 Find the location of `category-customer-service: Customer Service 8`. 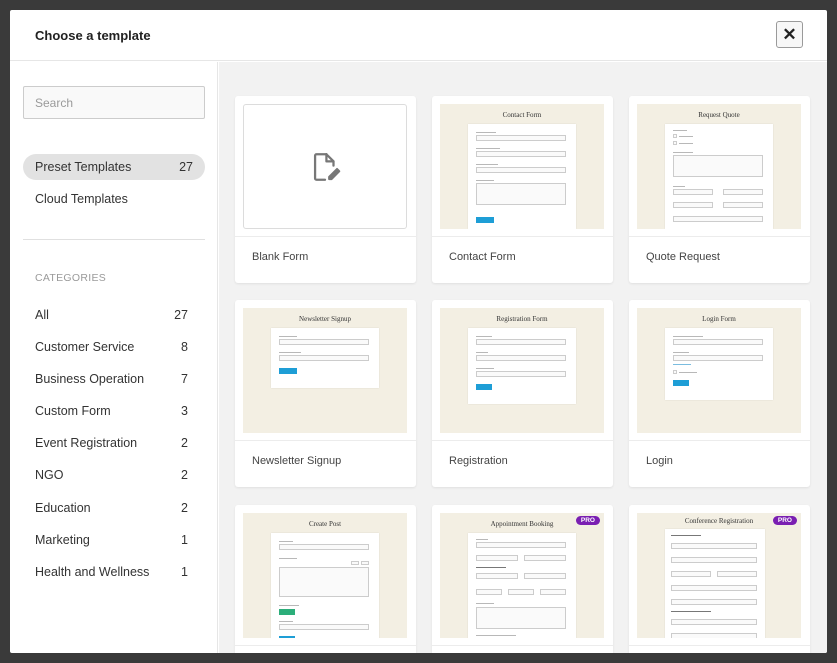

category-customer-service: Customer Service 8 is located at coordinates (111, 347).